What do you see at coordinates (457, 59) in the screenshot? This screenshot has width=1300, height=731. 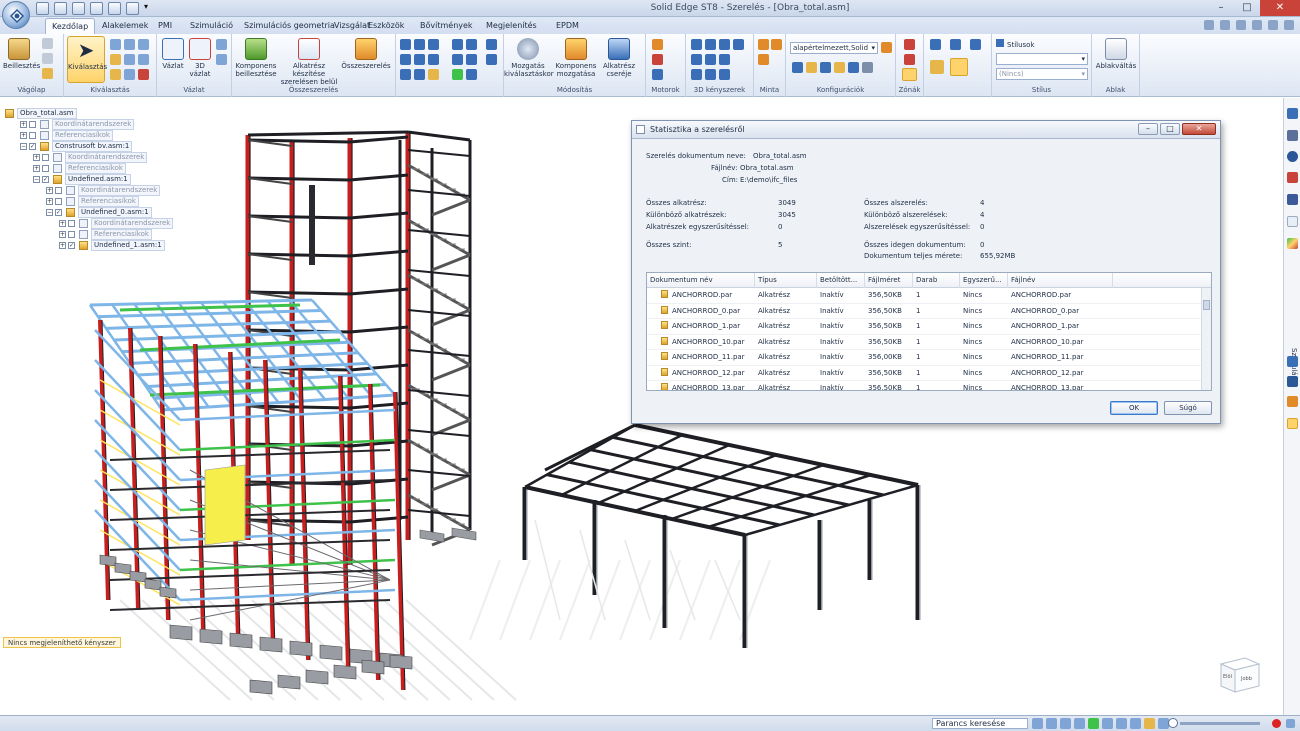 I see `cam-icon` at bounding box center [457, 59].